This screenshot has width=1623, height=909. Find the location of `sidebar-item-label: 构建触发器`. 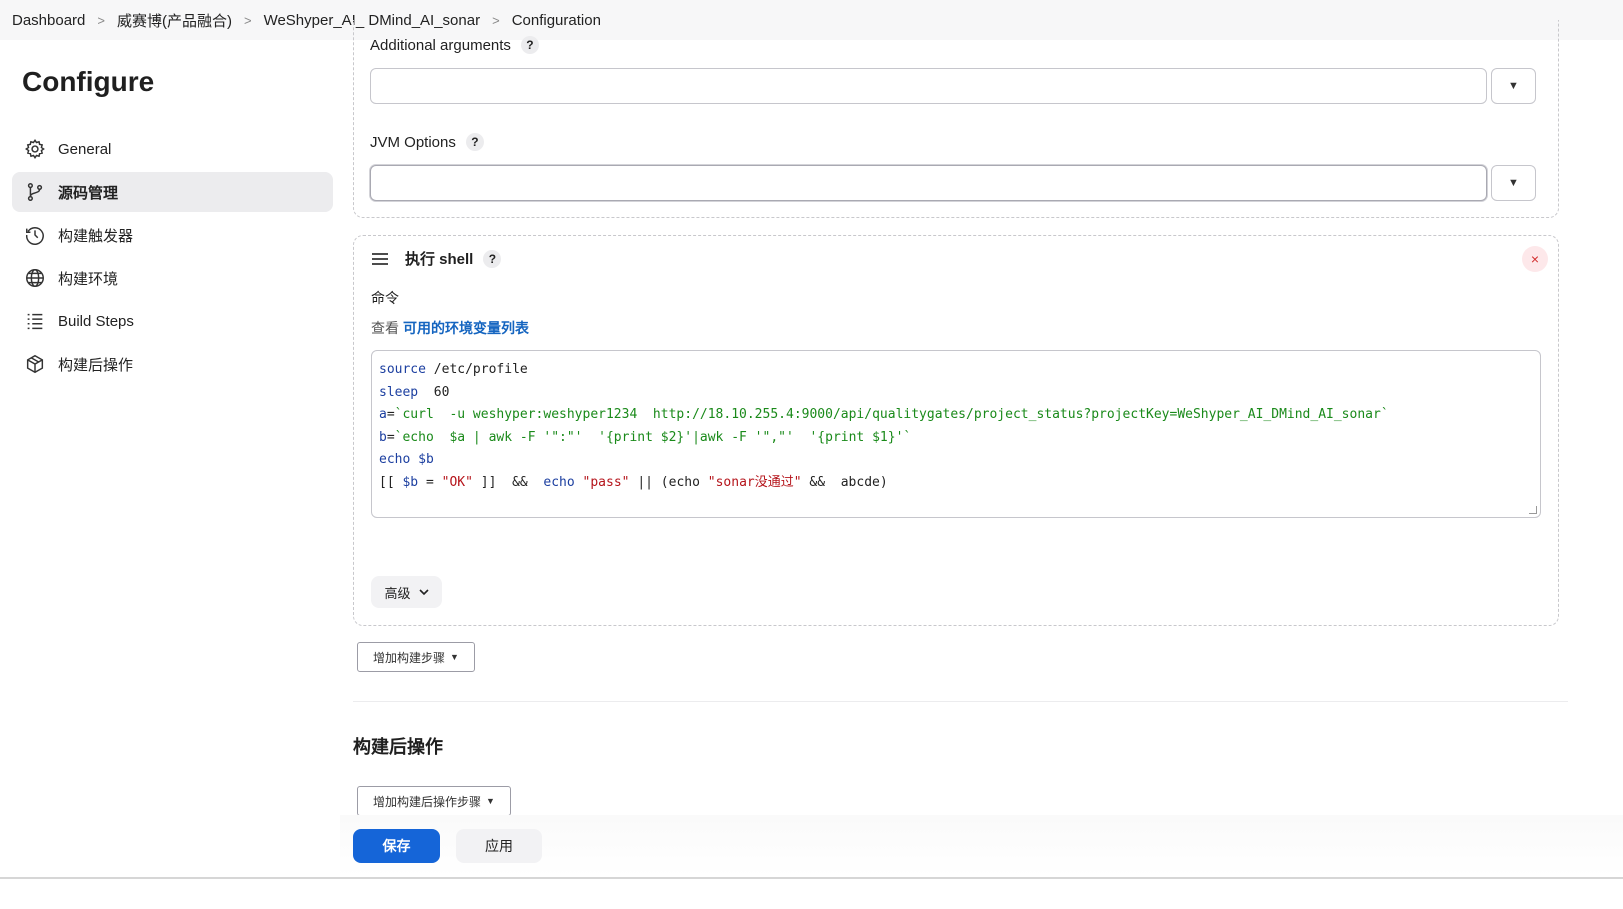

sidebar-item-label: 构建触发器 is located at coordinates (96, 236).